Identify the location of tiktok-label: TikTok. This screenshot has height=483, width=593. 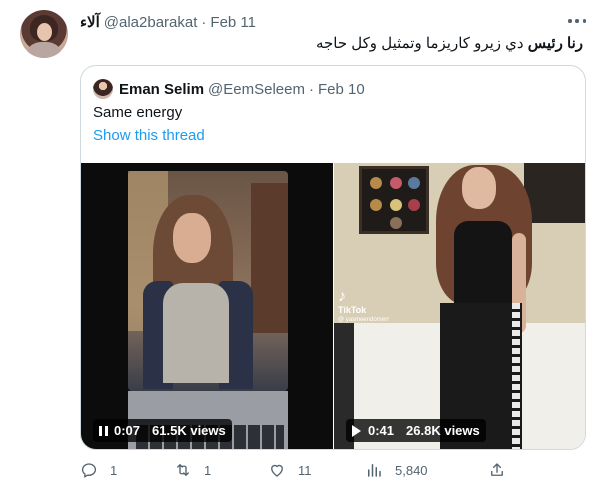
(352, 310).